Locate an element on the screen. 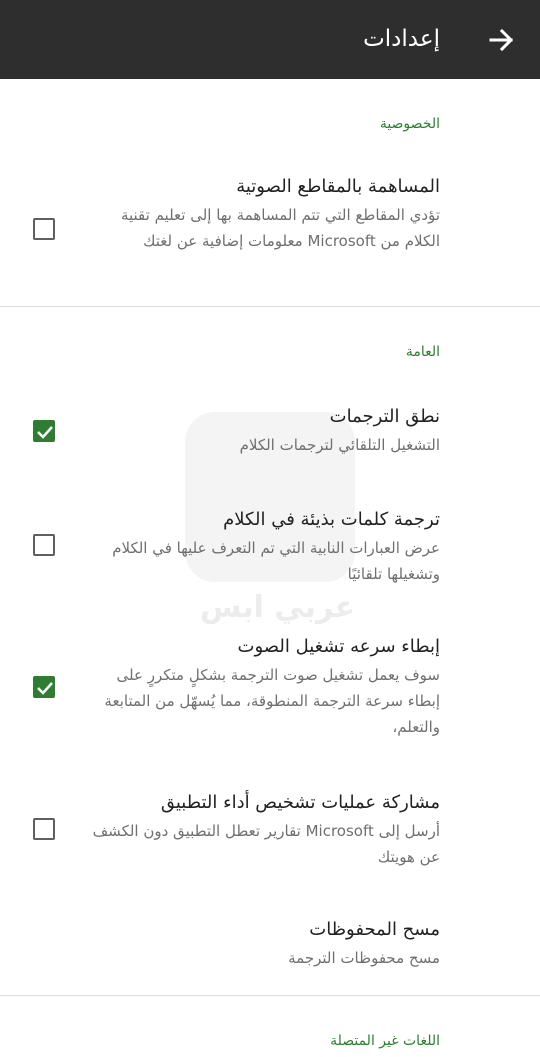  section-header-general: العامة is located at coordinates (422, 352).